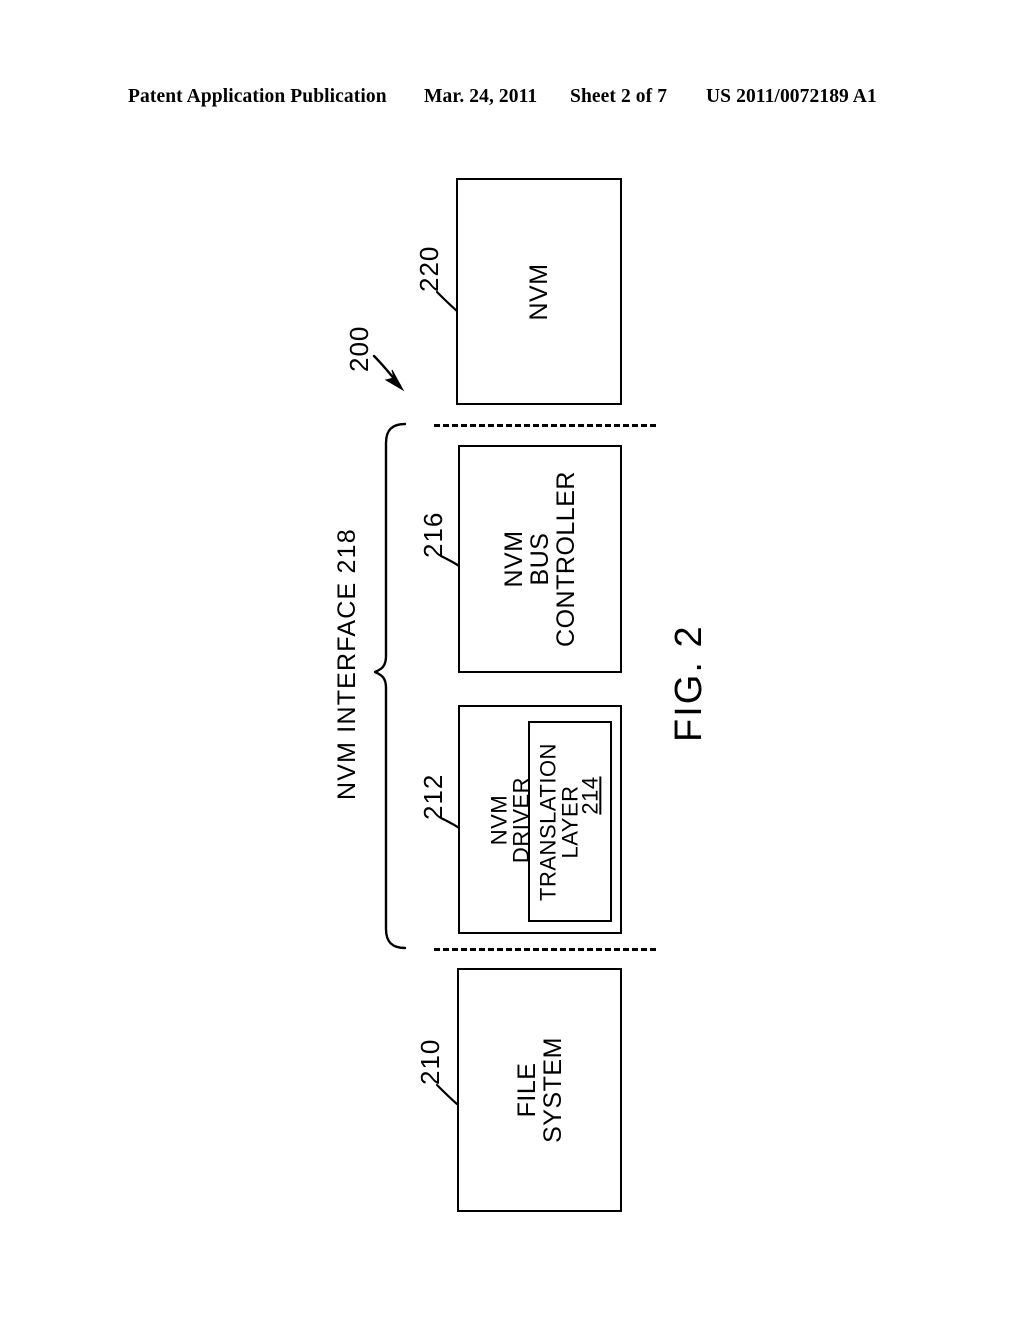 The image size is (1024, 1320). I want to click on figure-caption: FIG. 2, so click(689, 683).